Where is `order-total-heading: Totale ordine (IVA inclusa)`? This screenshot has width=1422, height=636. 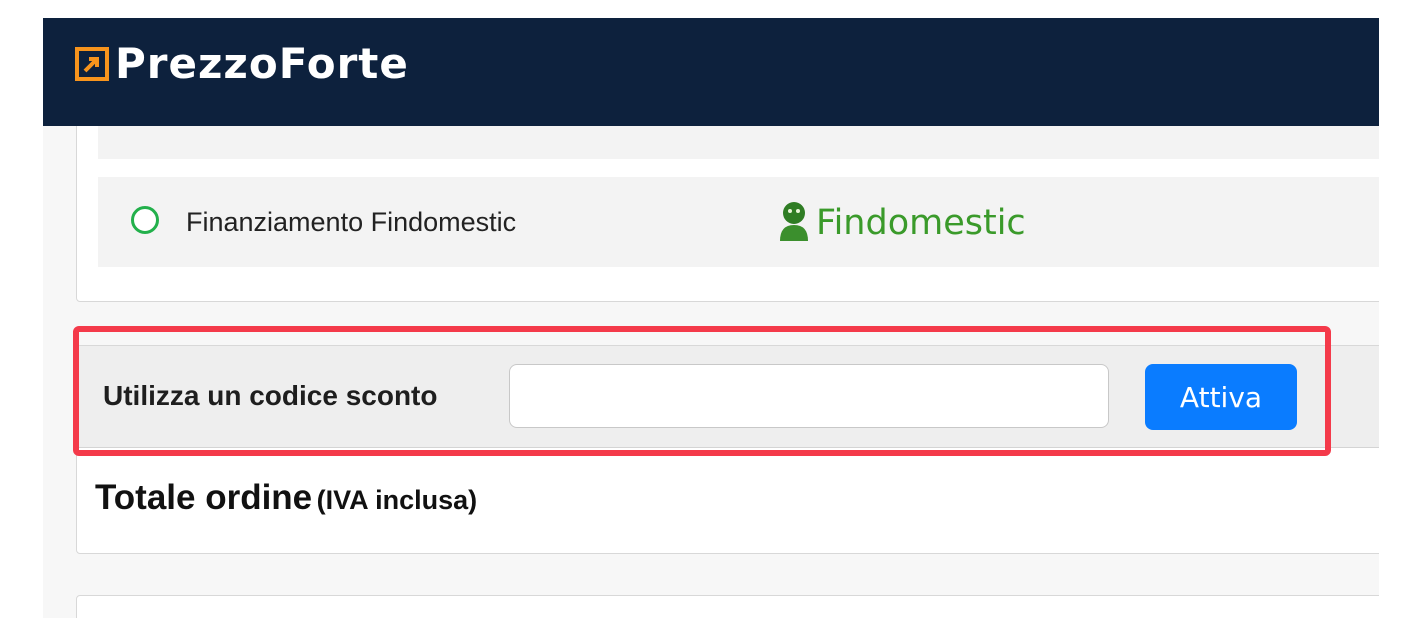
order-total-heading: Totale ordine (IVA inclusa) is located at coordinates (286, 501).